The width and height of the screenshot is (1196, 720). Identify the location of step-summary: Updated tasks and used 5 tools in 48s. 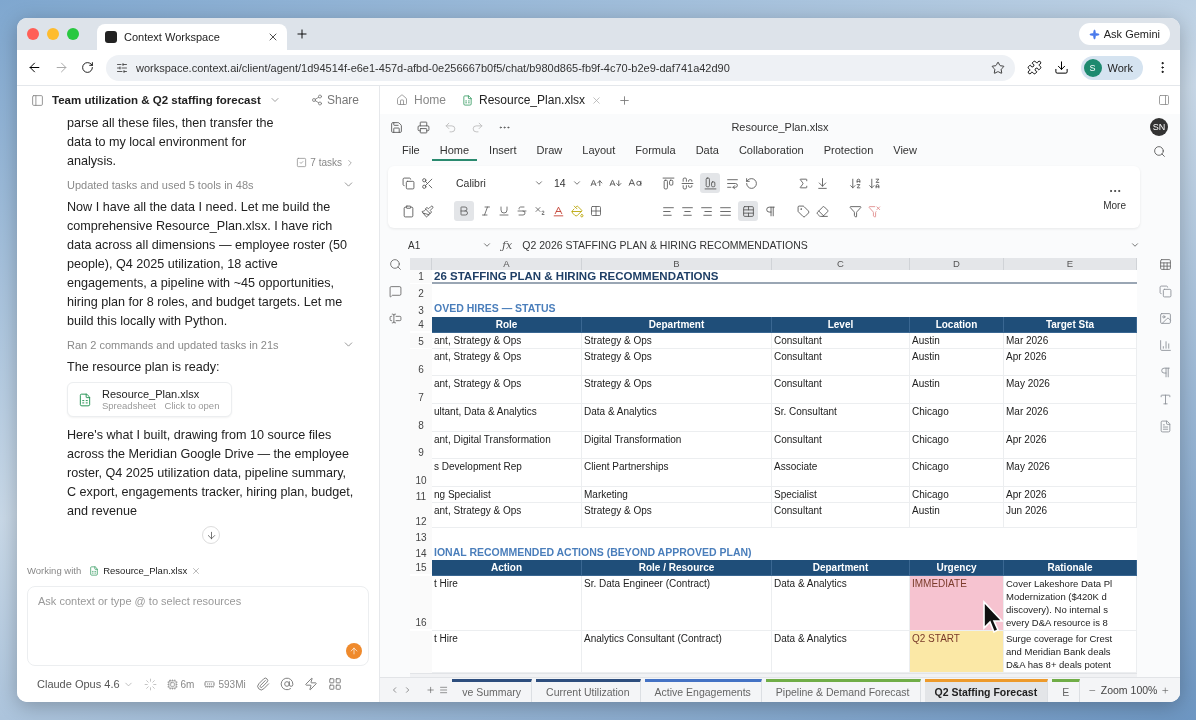
(211, 184).